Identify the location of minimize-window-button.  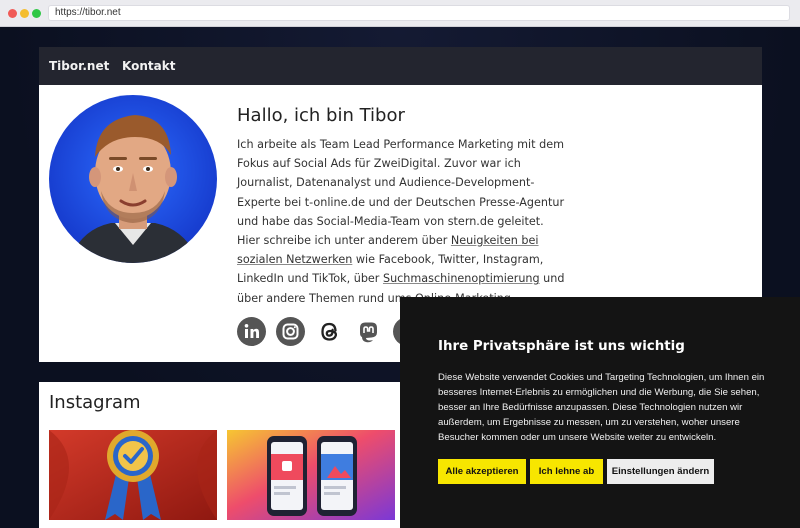
(24, 13).